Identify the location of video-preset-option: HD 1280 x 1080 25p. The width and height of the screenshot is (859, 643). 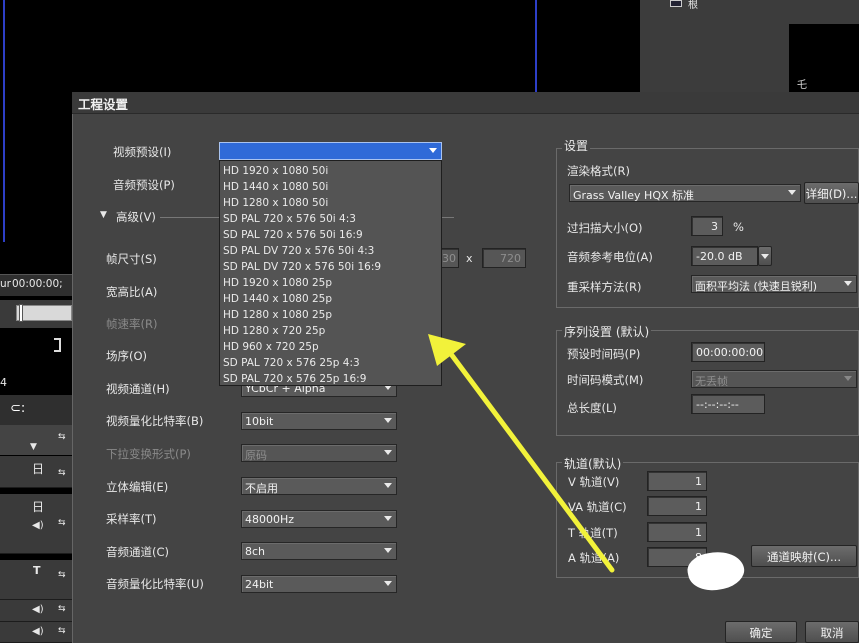
(330, 315).